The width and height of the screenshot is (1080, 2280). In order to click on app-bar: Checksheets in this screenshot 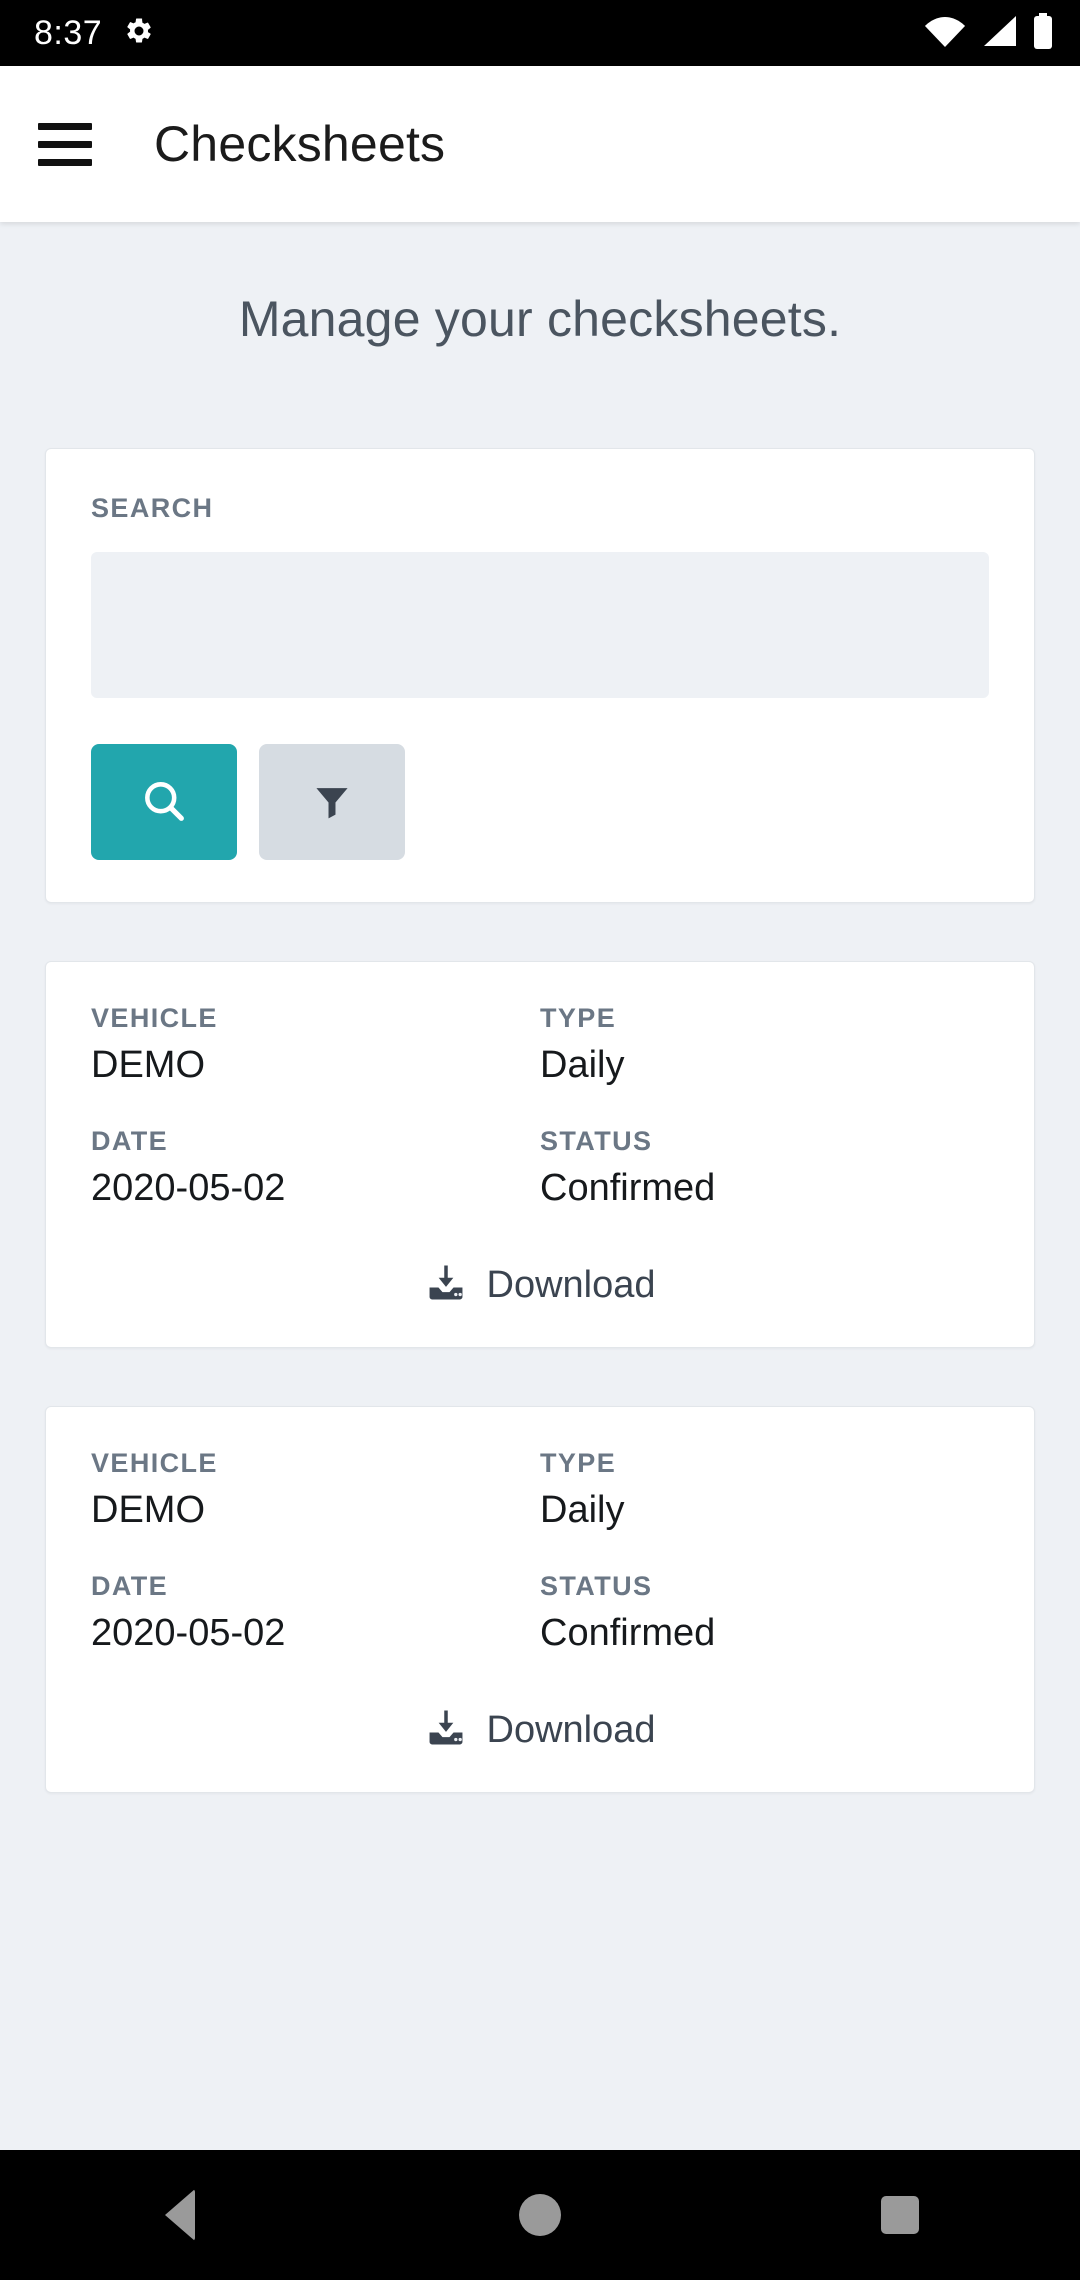, I will do `click(540, 144)`.